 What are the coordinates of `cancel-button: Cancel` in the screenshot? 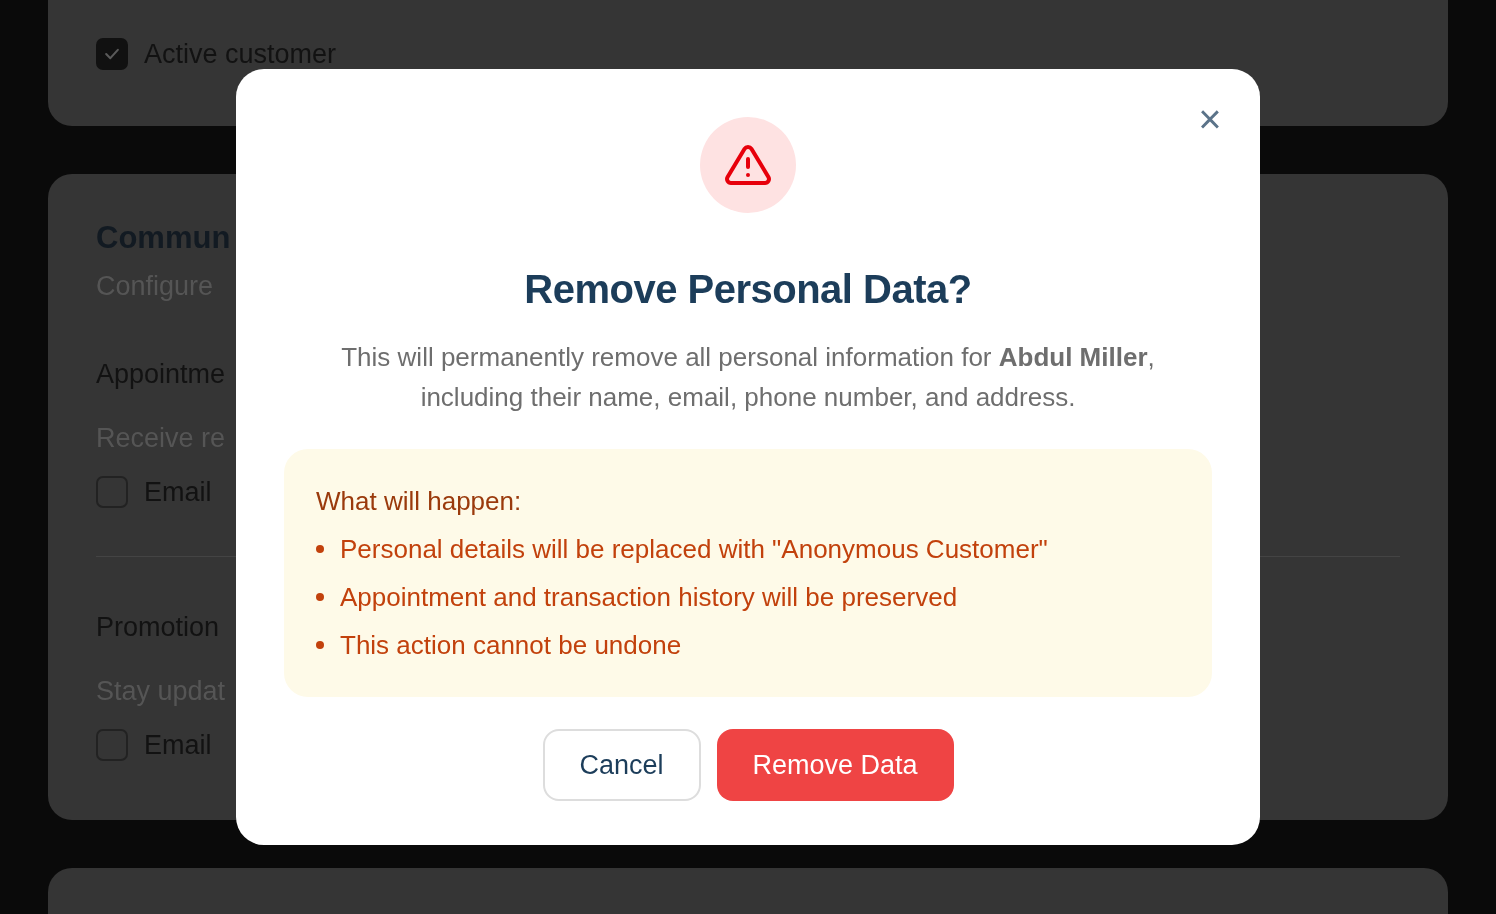 It's located at (621, 765).